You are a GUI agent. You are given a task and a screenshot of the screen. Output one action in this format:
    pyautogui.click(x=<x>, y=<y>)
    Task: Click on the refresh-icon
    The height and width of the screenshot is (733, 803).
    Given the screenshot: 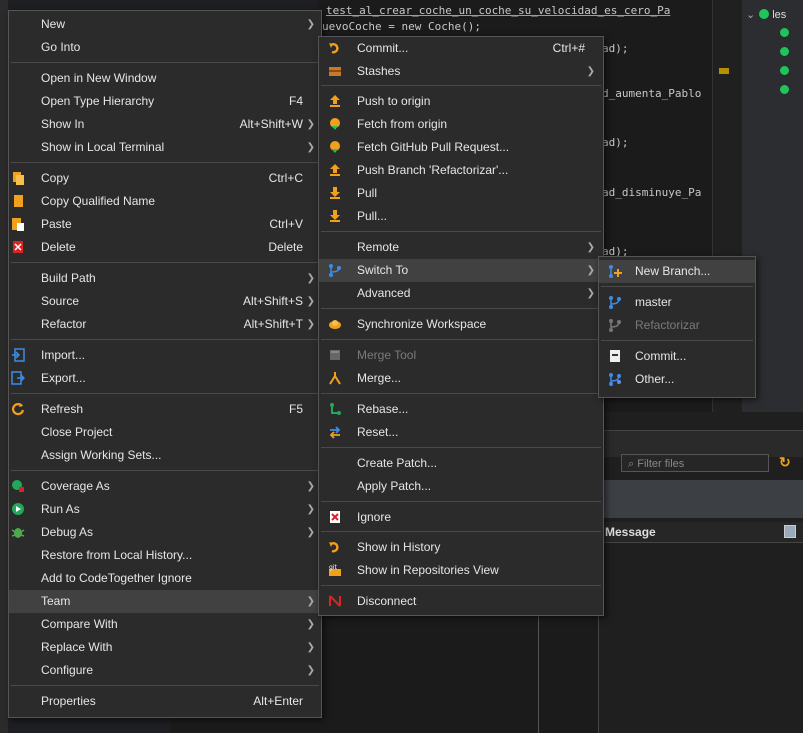 What is the action you would take?
    pyautogui.click(x=18, y=409)
    